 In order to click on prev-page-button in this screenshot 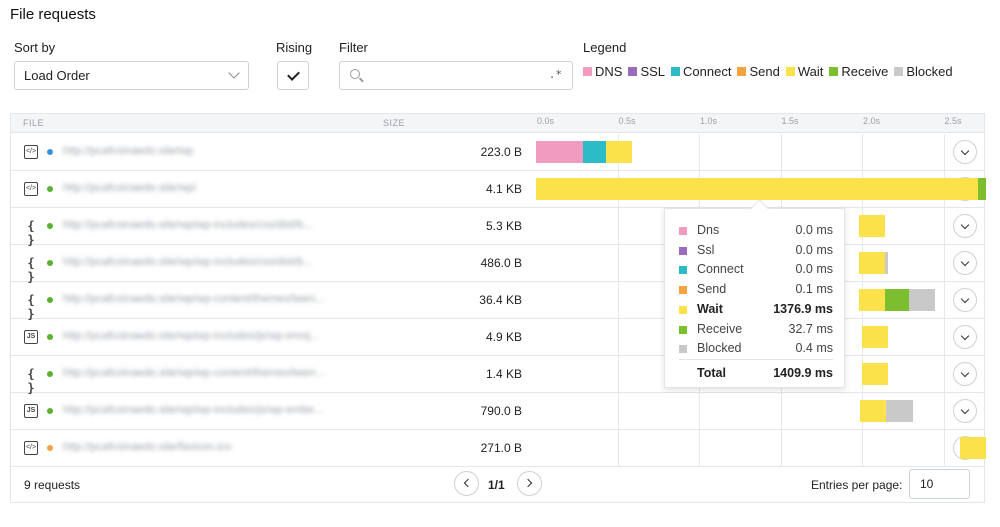, I will do `click(466, 483)`.